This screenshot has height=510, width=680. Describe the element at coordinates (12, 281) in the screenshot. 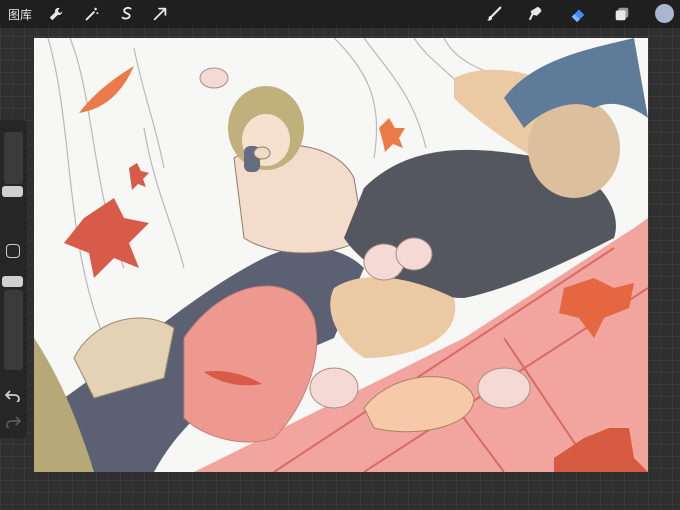

I see `opacity-handle` at that location.